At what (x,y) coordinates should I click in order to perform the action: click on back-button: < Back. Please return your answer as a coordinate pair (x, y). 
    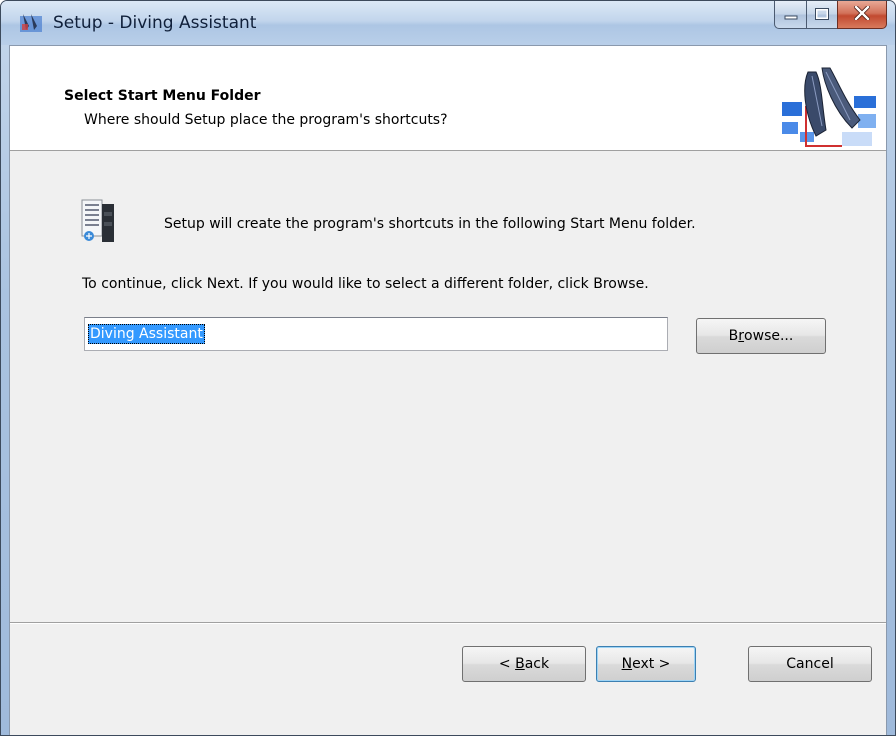
    Looking at the image, I should click on (524, 664).